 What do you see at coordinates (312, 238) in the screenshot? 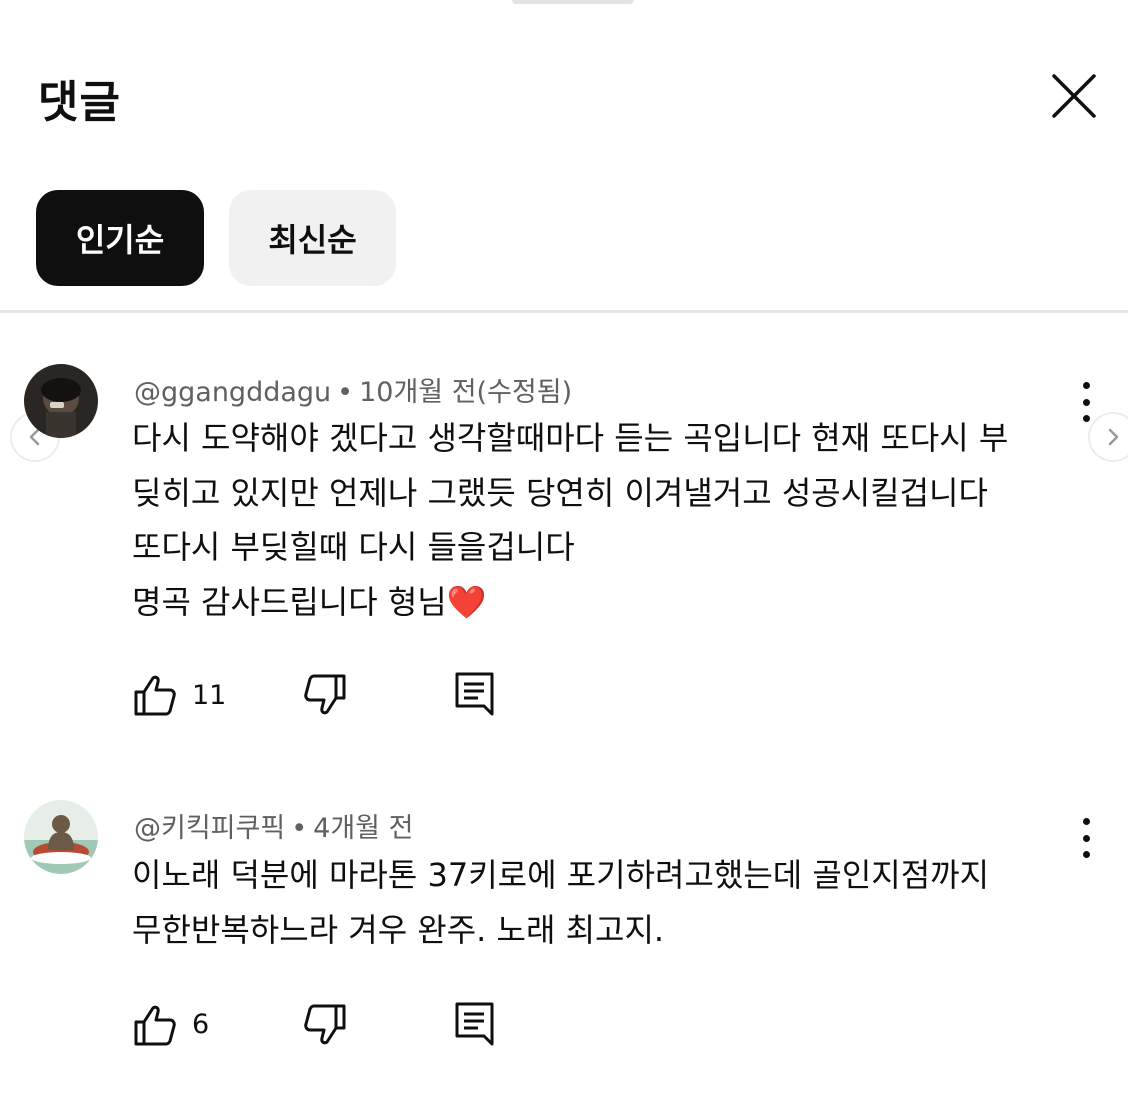
I see `sort-chip-latest: 최신순` at bounding box center [312, 238].